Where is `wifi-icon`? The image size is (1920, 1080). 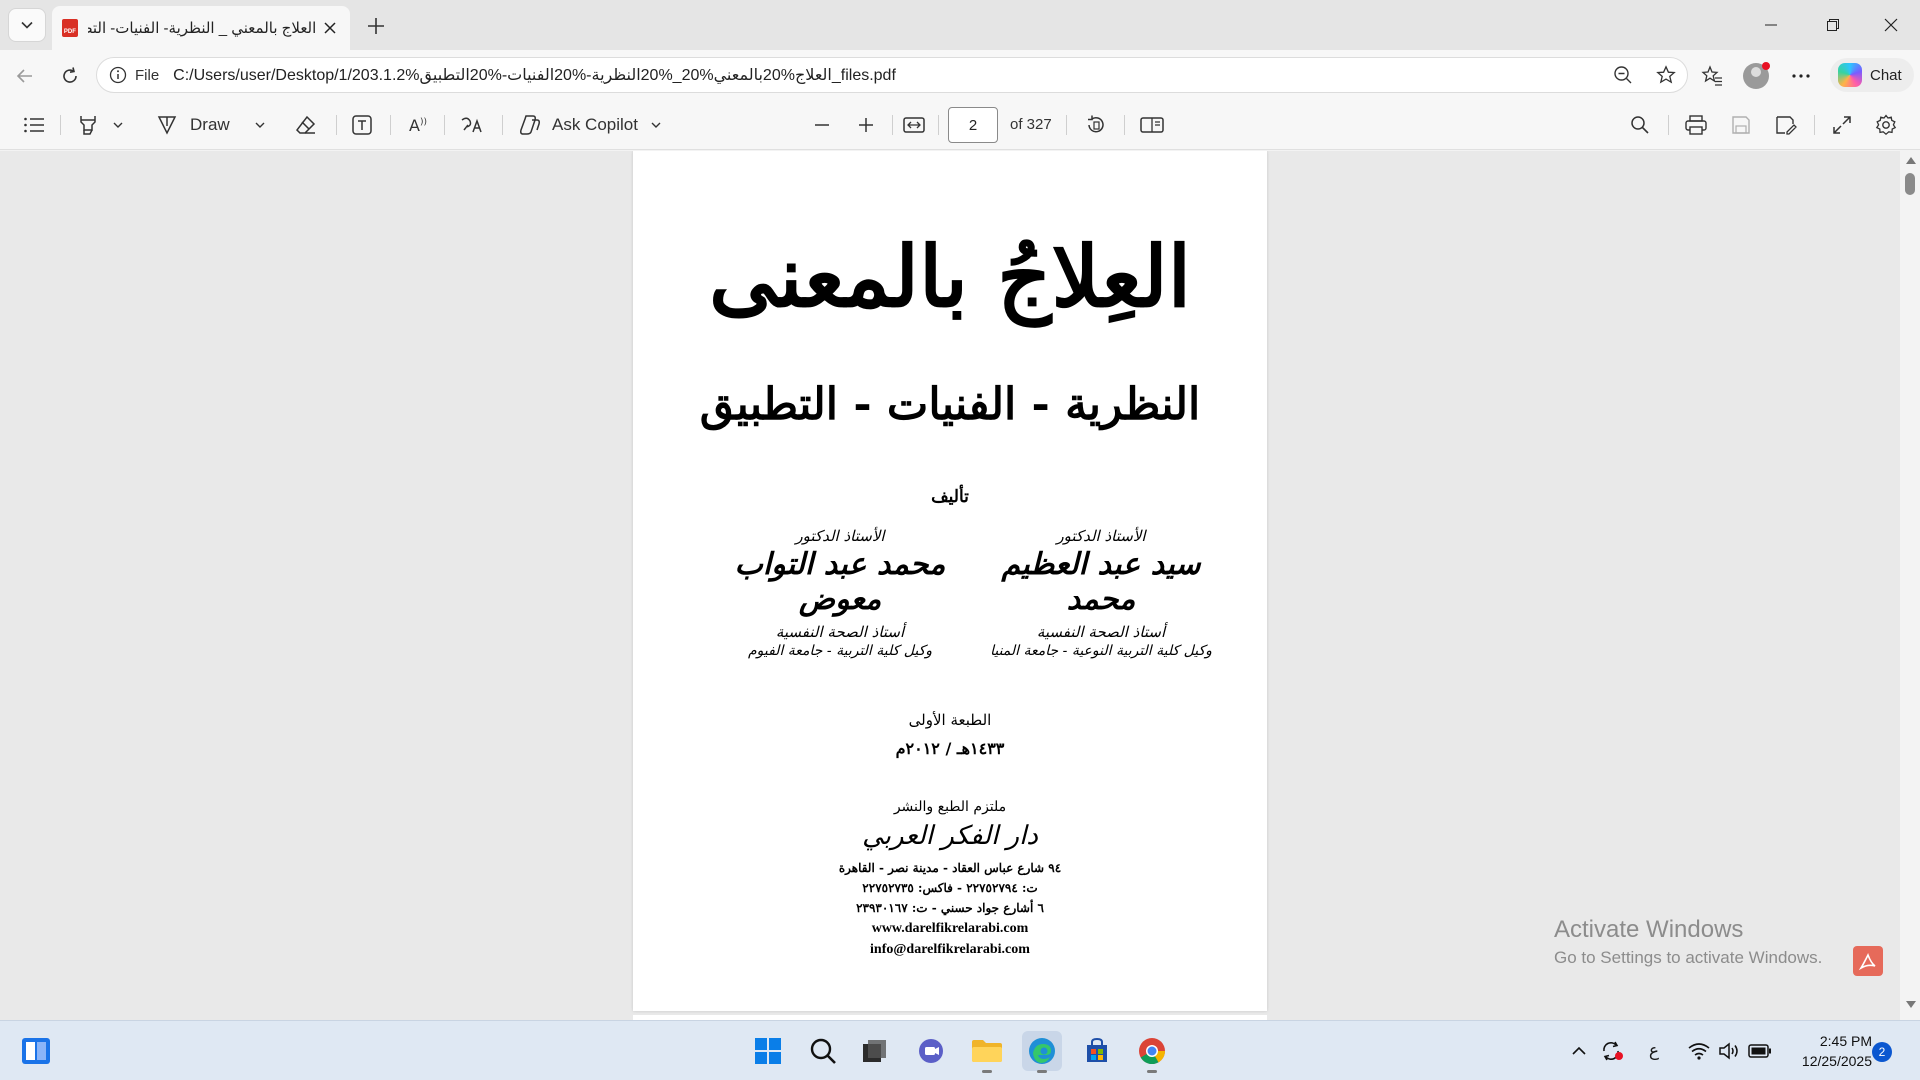
wifi-icon is located at coordinates (1699, 1051).